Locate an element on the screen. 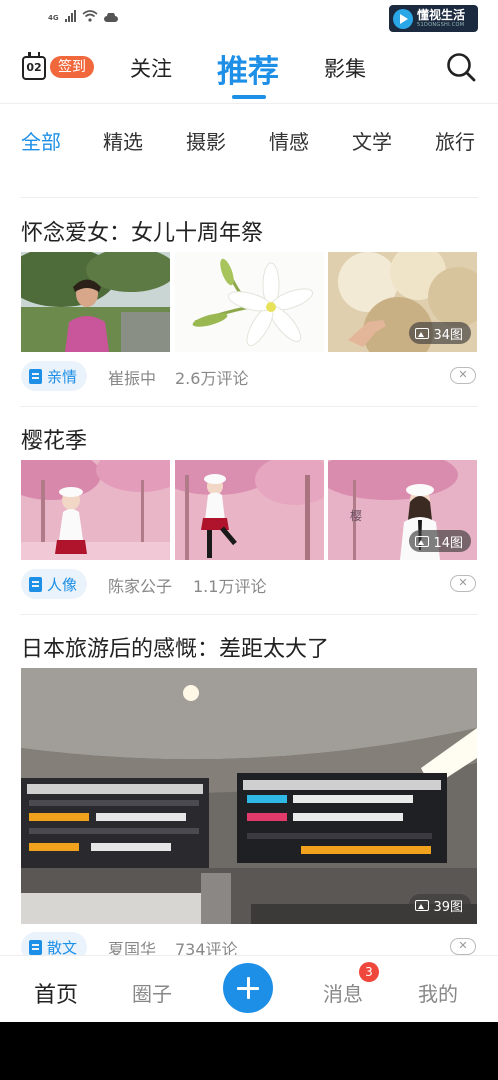 The width and height of the screenshot is (498, 1080). photo-count-badge: 14图 is located at coordinates (440, 541).